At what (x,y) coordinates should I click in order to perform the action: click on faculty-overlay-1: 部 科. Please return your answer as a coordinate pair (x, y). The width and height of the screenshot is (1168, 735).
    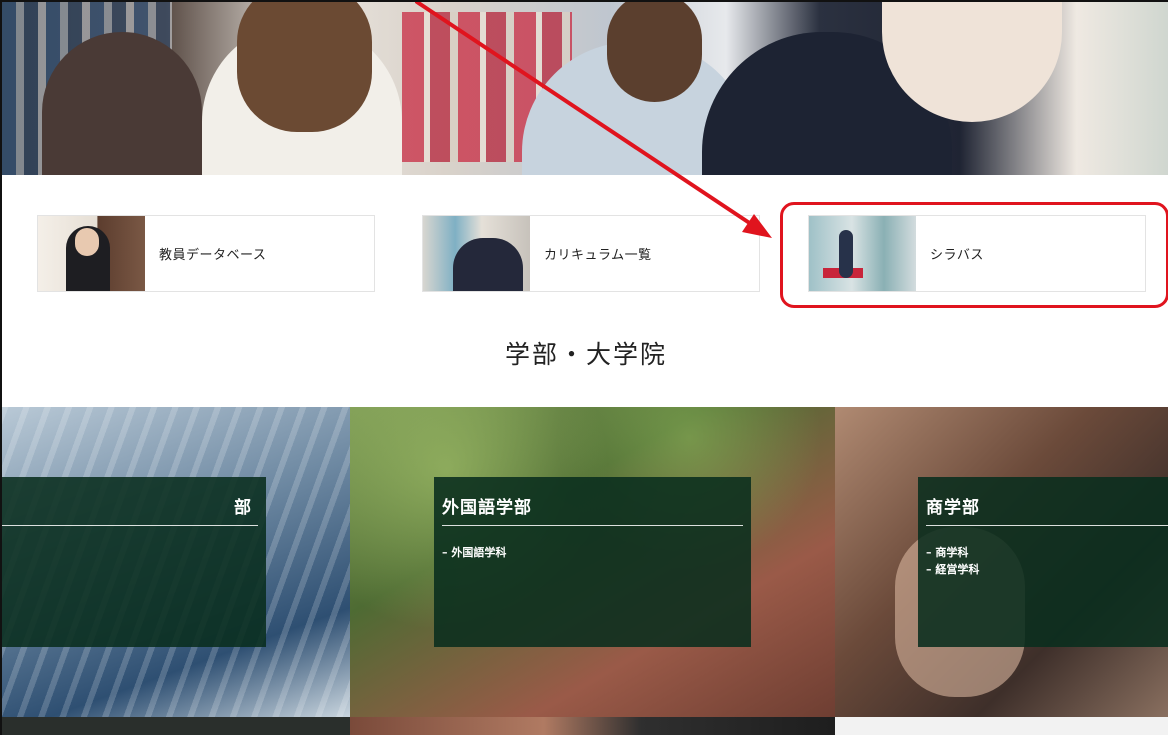
    Looking at the image, I should click on (134, 562).